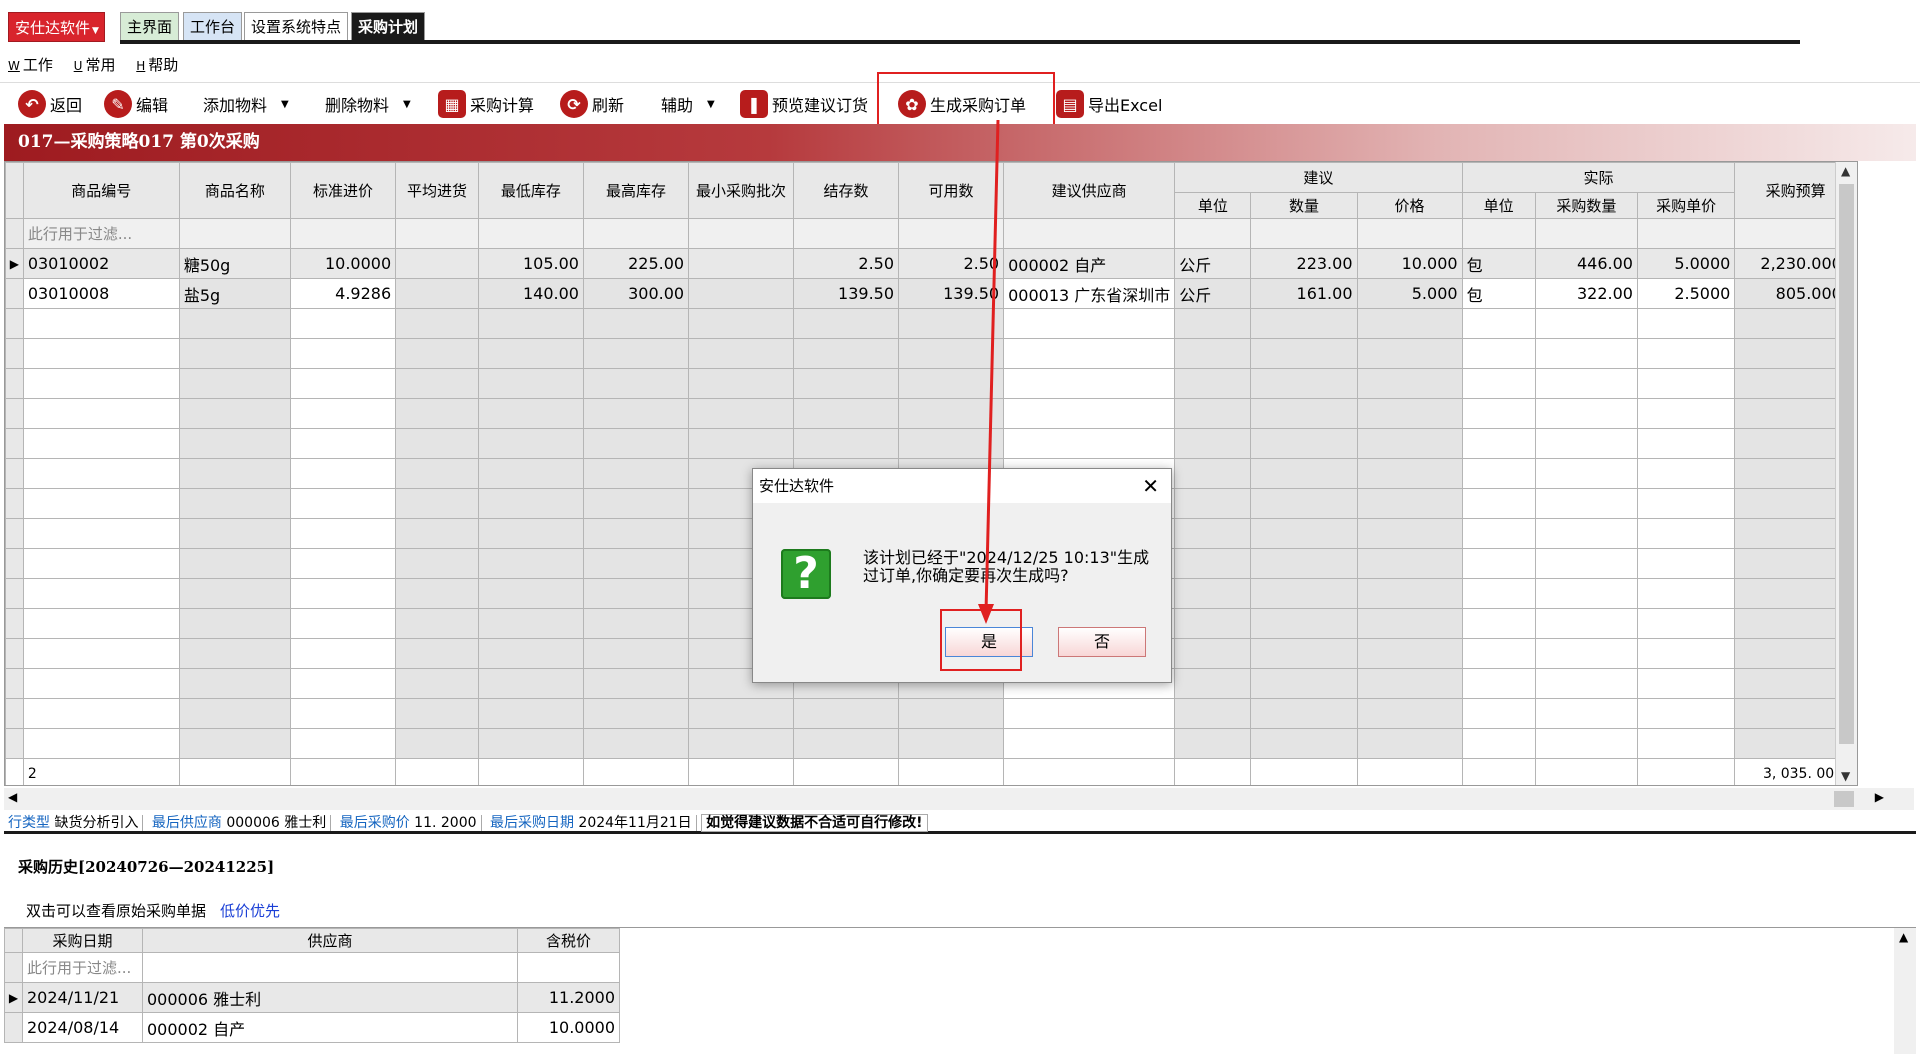 The height and width of the screenshot is (1054, 1920). Describe the element at coordinates (1845, 776) in the screenshot. I see `chevron-down-icon: ▼` at that location.